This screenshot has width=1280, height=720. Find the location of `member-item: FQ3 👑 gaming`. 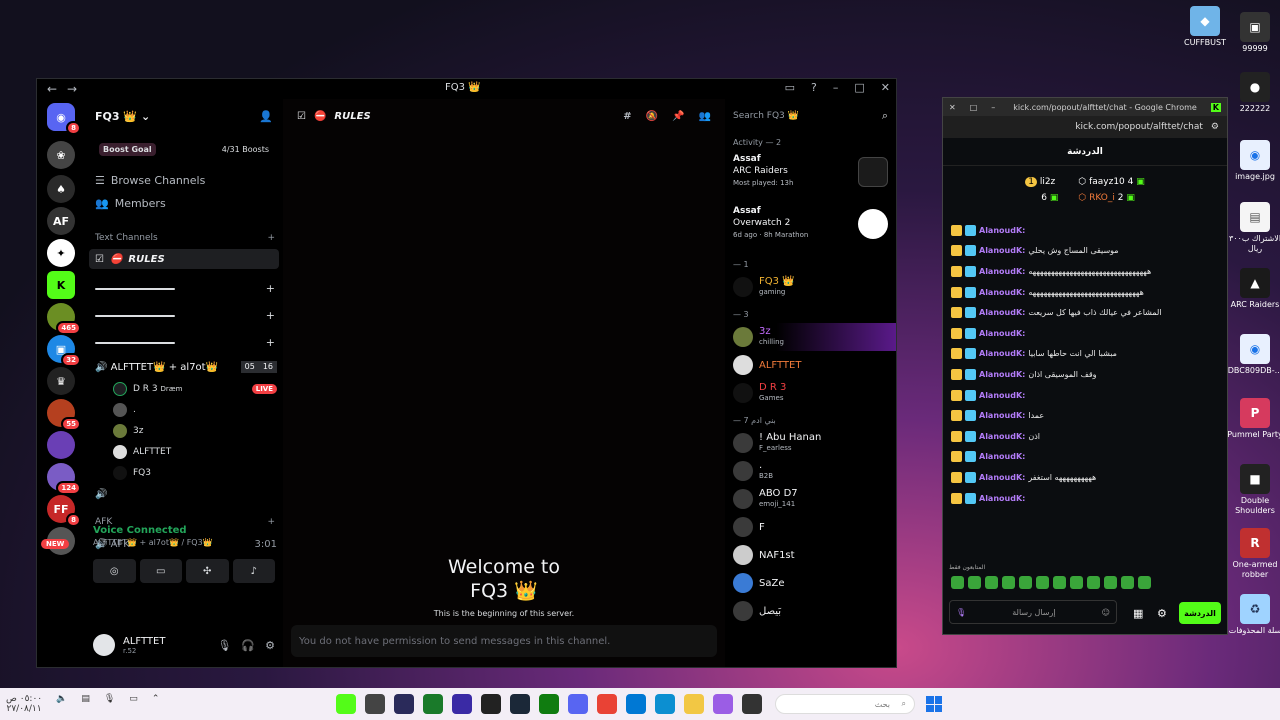

member-item: FQ3 👑 gaming is located at coordinates (810, 287).